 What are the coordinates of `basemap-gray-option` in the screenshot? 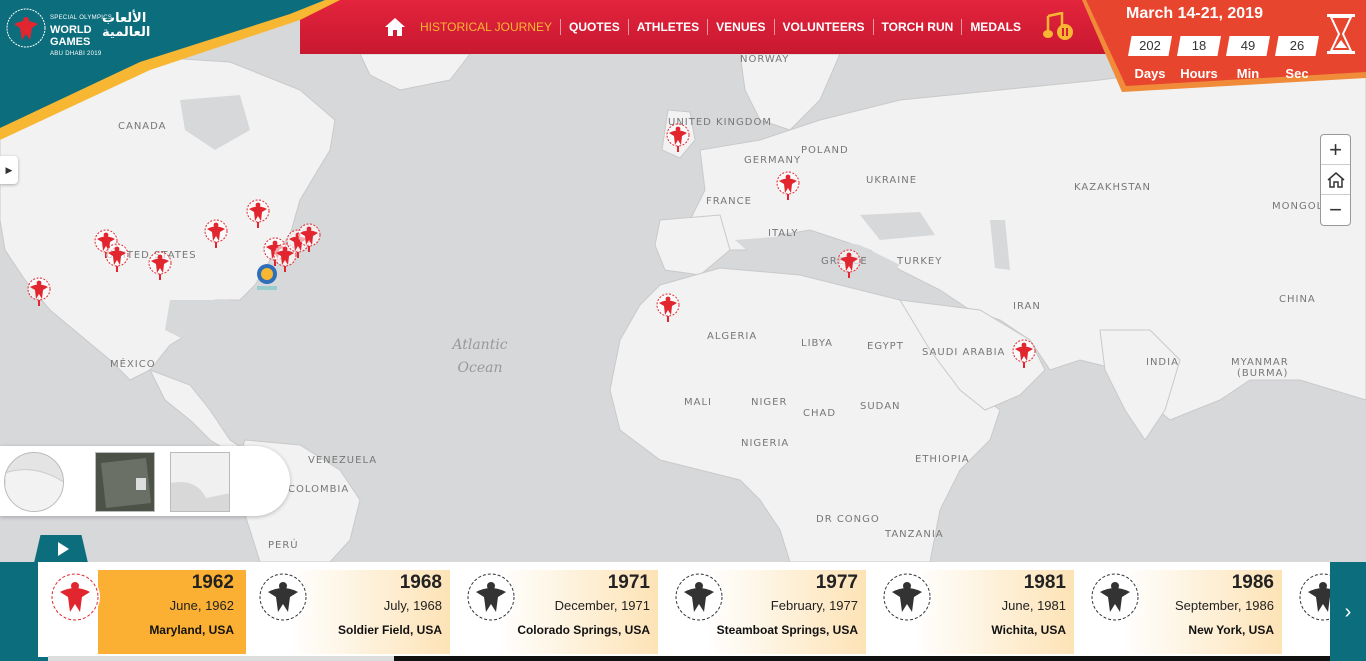 It's located at (34, 482).